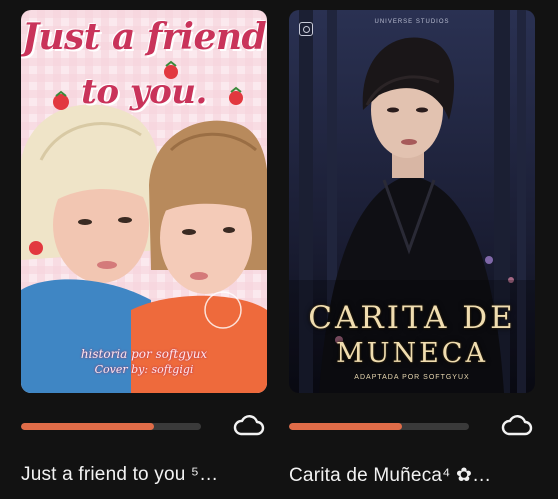  What do you see at coordinates (412, 318) in the screenshot?
I see `cover-title-line1: CARITA DE` at bounding box center [412, 318].